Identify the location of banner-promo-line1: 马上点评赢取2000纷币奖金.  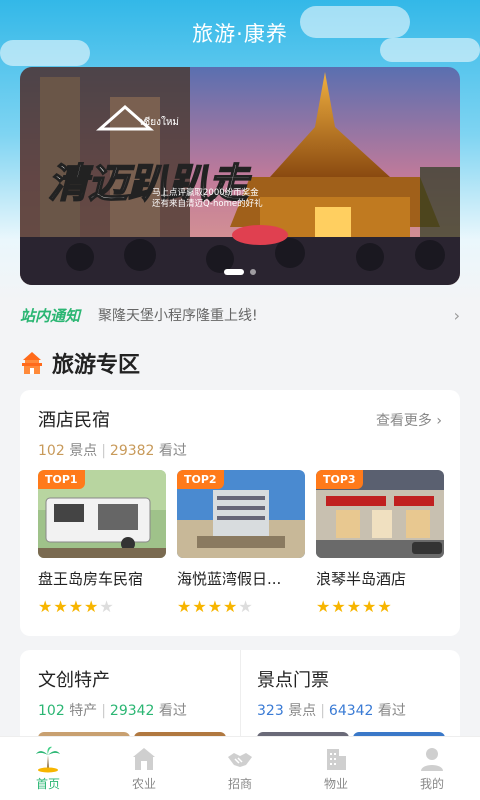
(205, 192).